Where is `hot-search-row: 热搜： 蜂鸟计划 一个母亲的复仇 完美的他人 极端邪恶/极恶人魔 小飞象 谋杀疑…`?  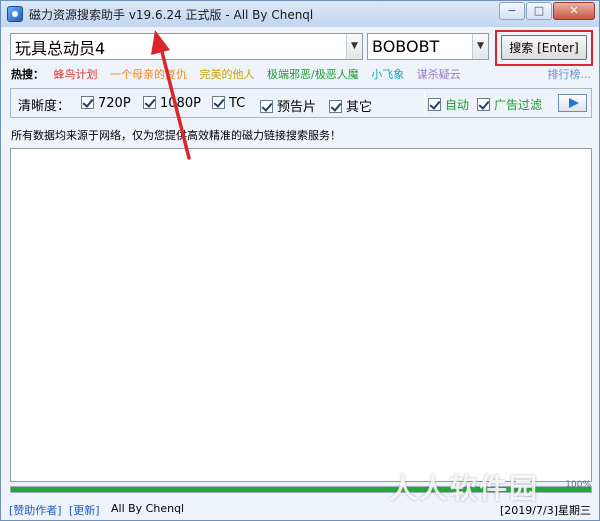
hot-search-row: 热搜： 蜂鸟计划 一个母亲的复仇 完美的他人 极端邪恶/极恶人魔 小飞象 谋杀疑… is located at coordinates (301, 74).